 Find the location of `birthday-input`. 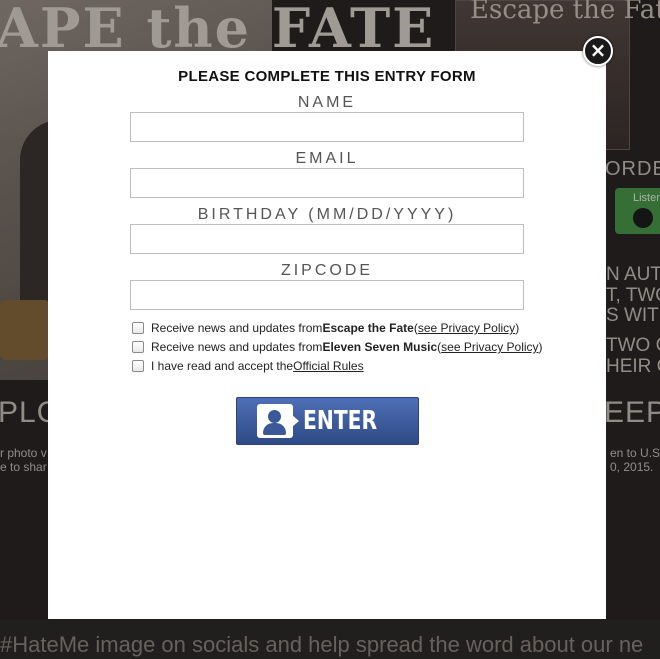

birthday-input is located at coordinates (327, 239).